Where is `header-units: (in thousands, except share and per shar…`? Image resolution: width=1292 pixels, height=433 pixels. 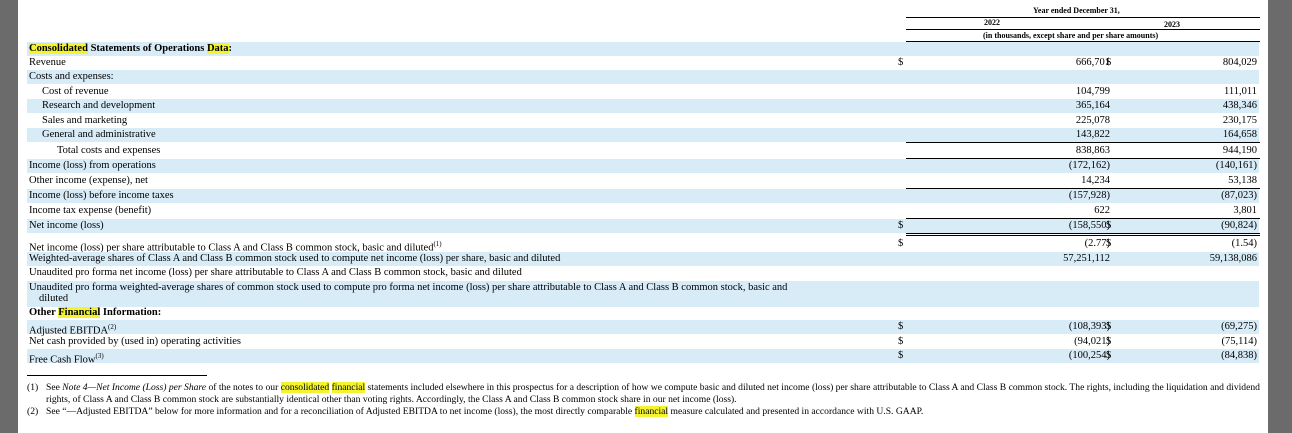
header-units: (in thousands, except share and per shar… is located at coordinates (1071, 35).